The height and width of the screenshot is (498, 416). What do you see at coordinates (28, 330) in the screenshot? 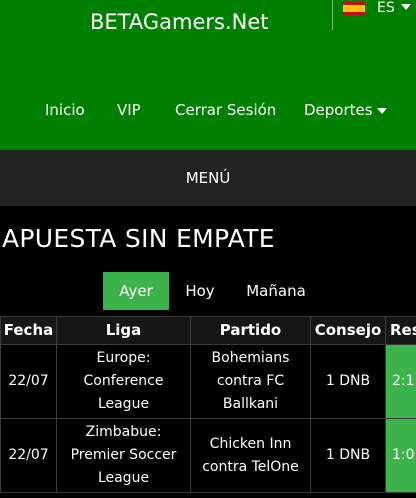
I see `col-header-fecha: Fecha` at bounding box center [28, 330].